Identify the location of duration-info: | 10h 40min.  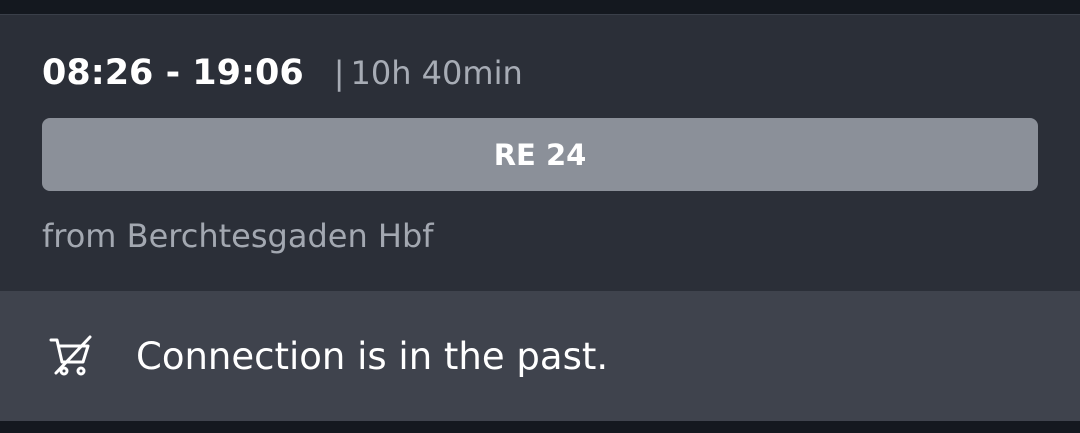
(428, 73).